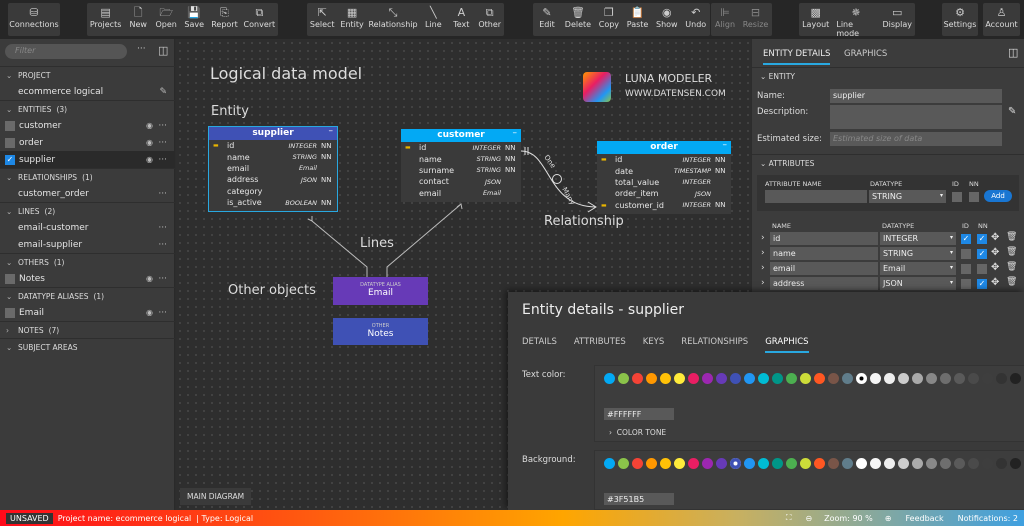 This screenshot has height=526, width=1024. I want to click on entity-header: order –, so click(664, 146).